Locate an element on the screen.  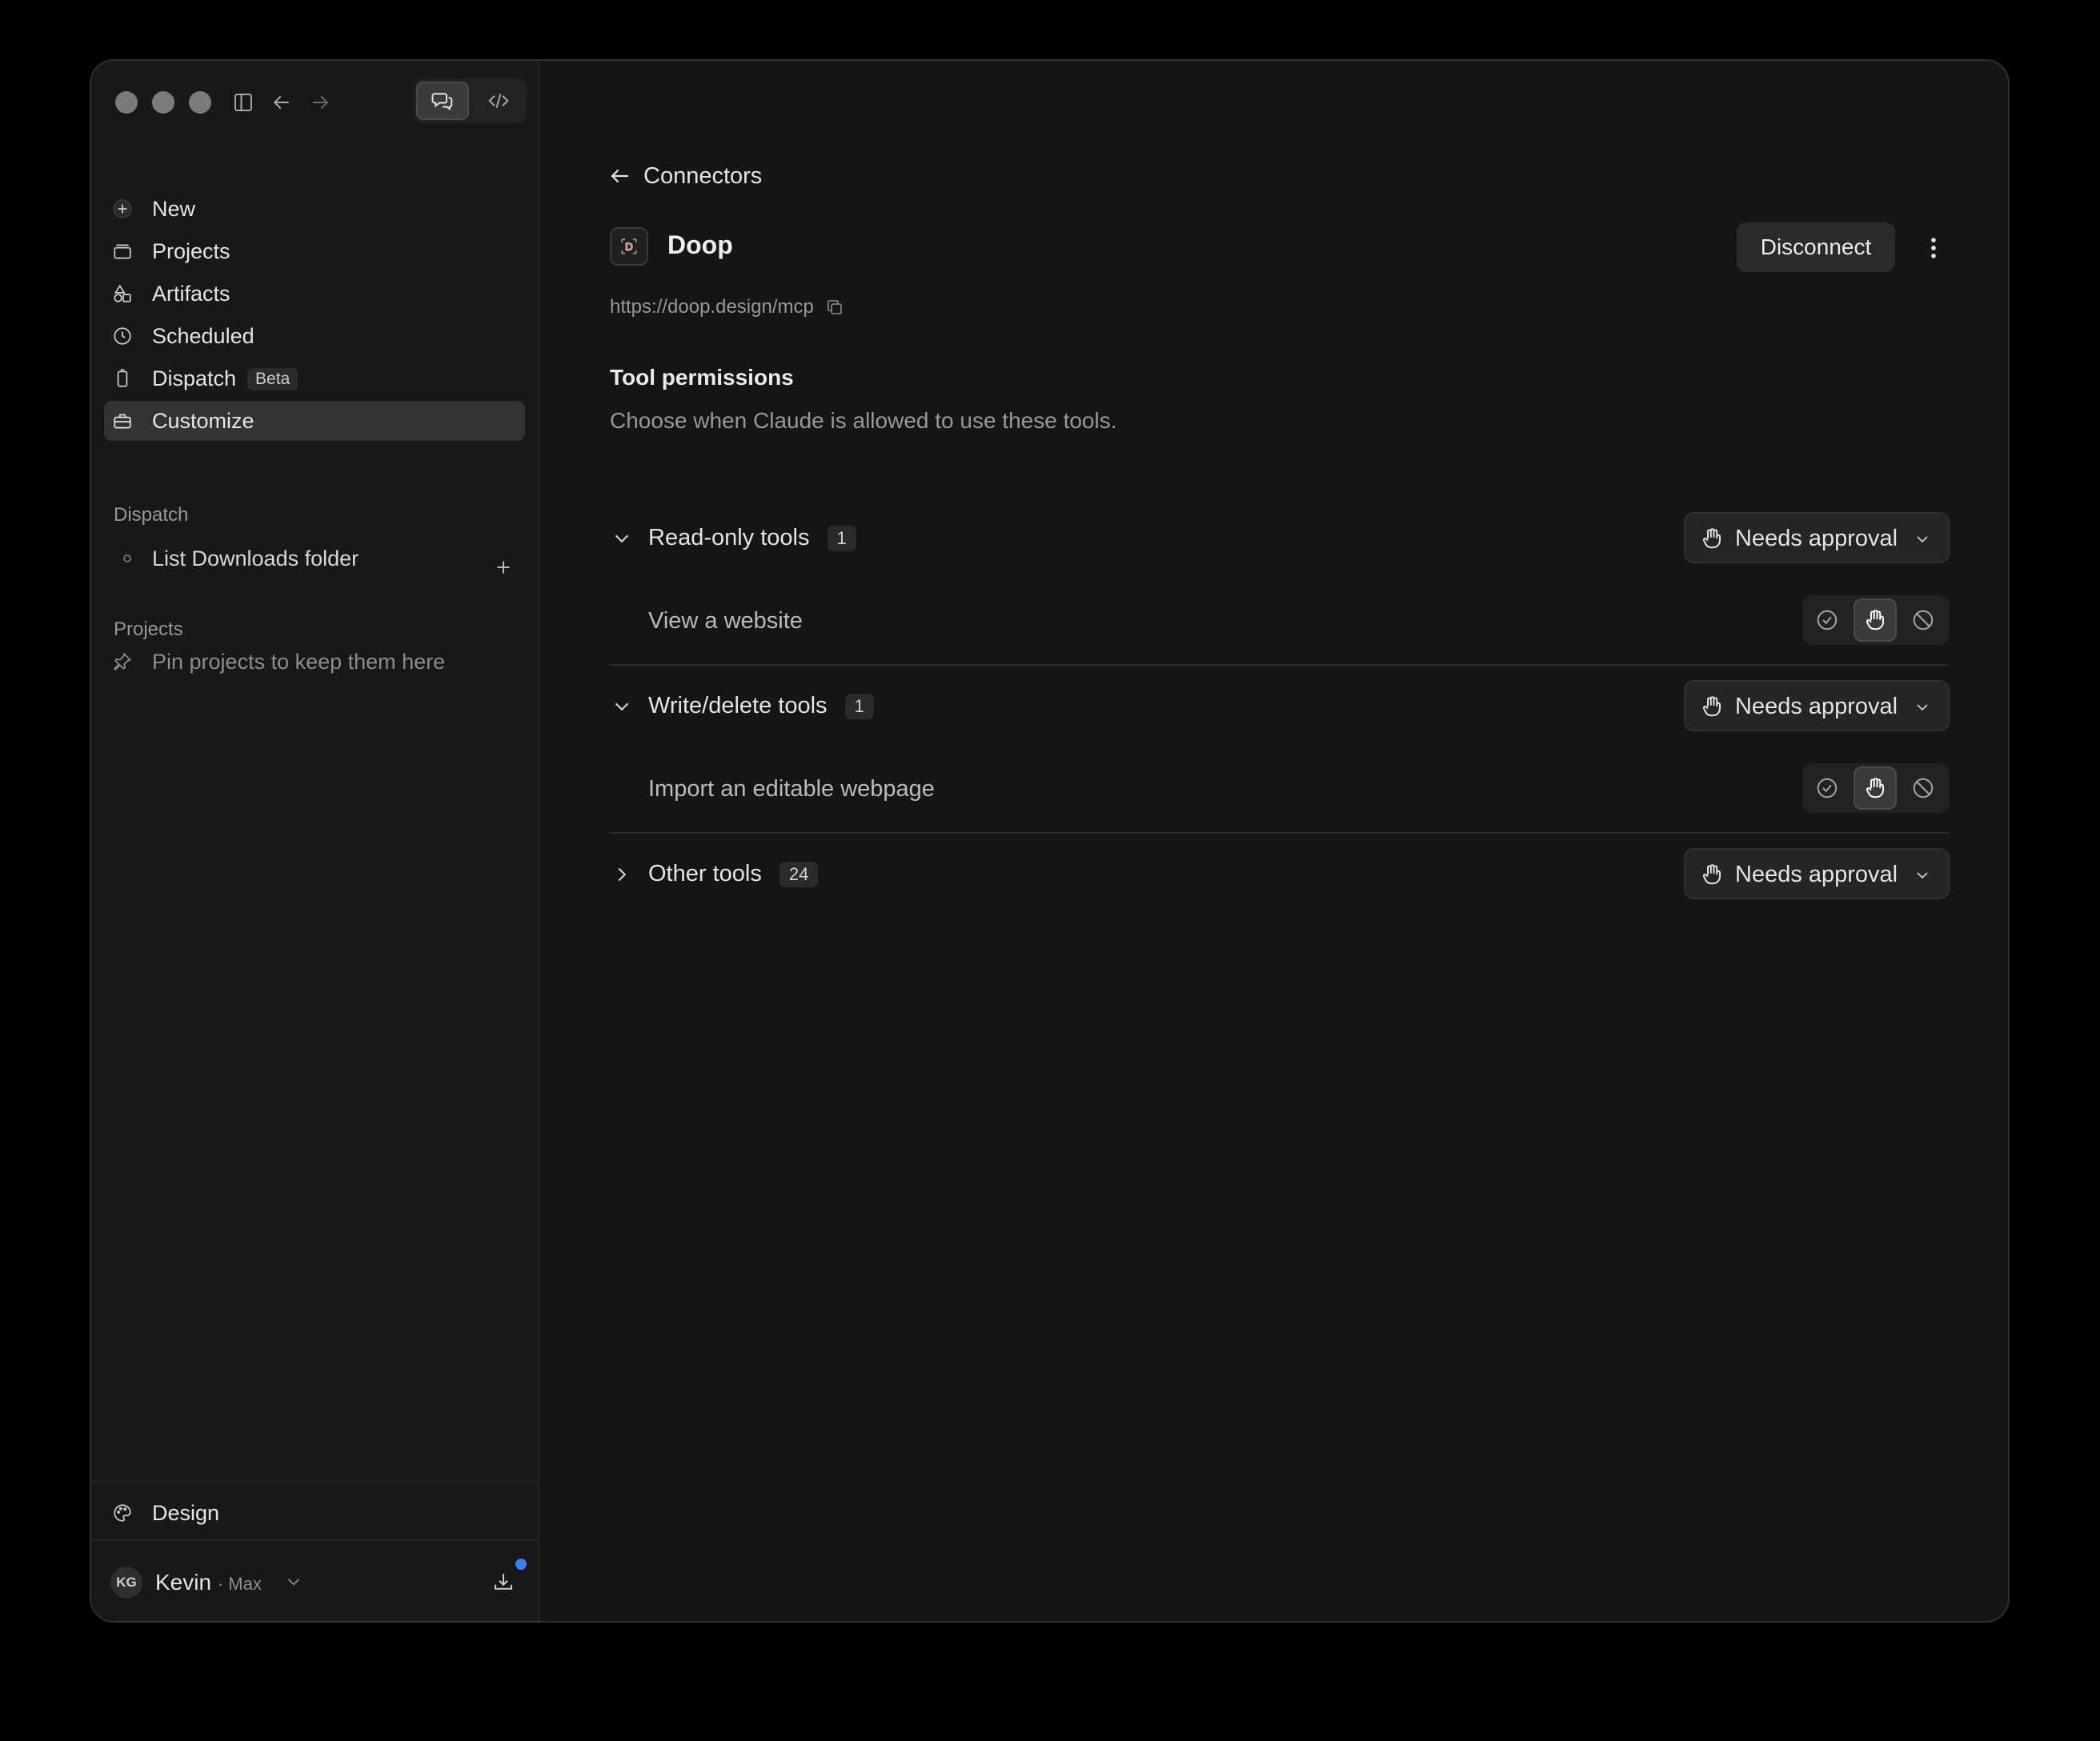
more-vertical-icon is located at coordinates (1933, 248).